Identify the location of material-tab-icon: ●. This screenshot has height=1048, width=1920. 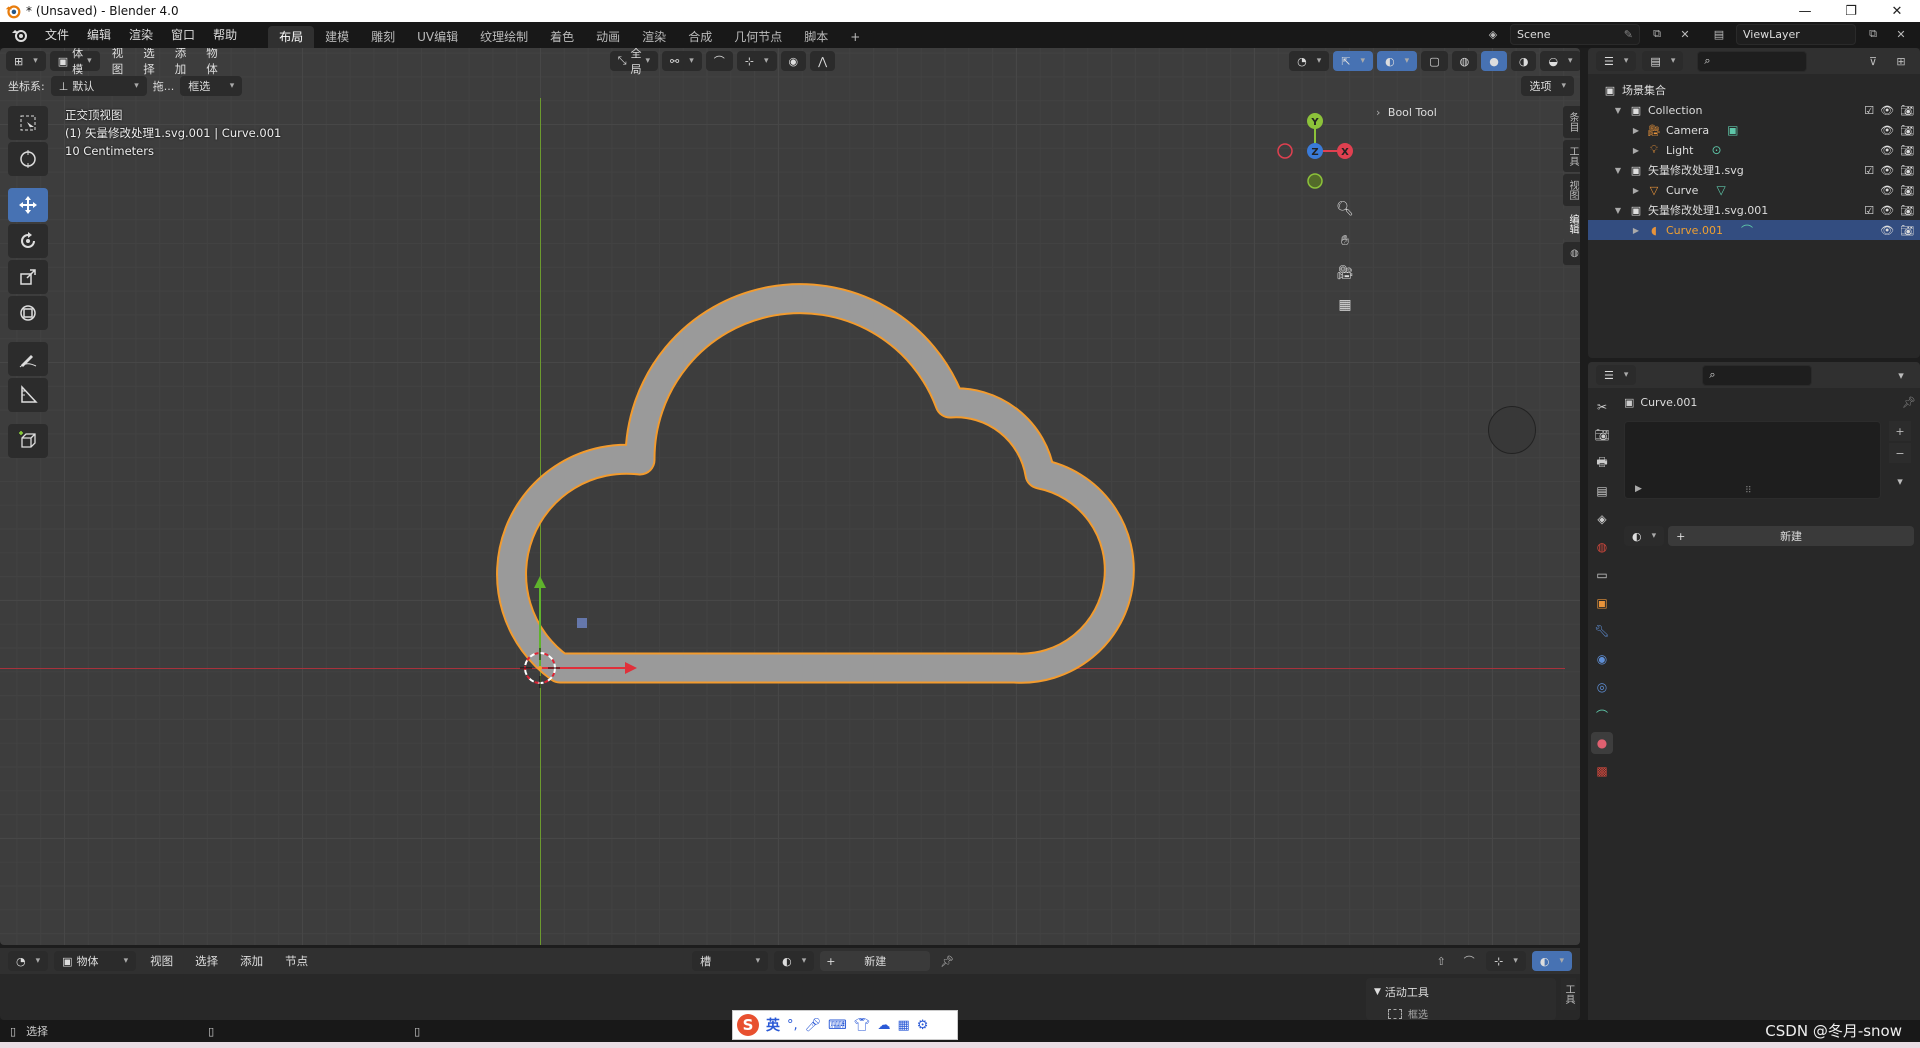
(1602, 743).